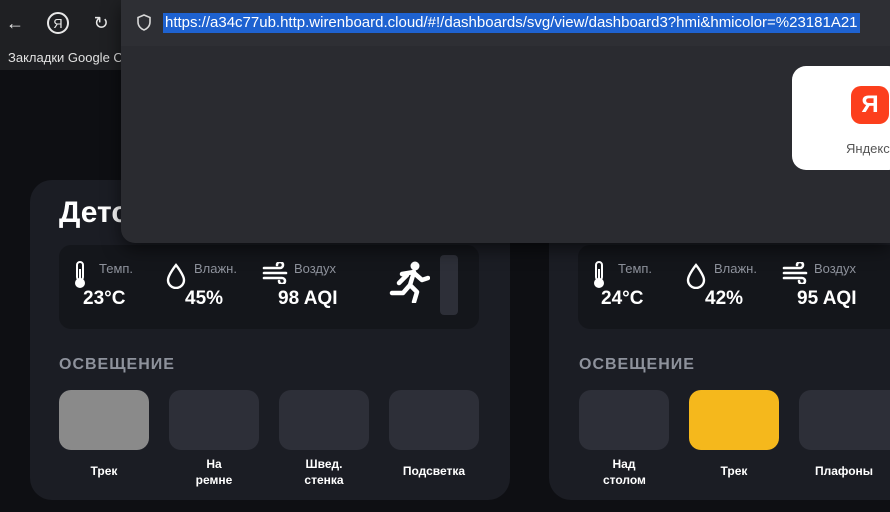  Describe the element at coordinates (827, 298) in the screenshot. I see `air-value: 95 AQI` at that location.